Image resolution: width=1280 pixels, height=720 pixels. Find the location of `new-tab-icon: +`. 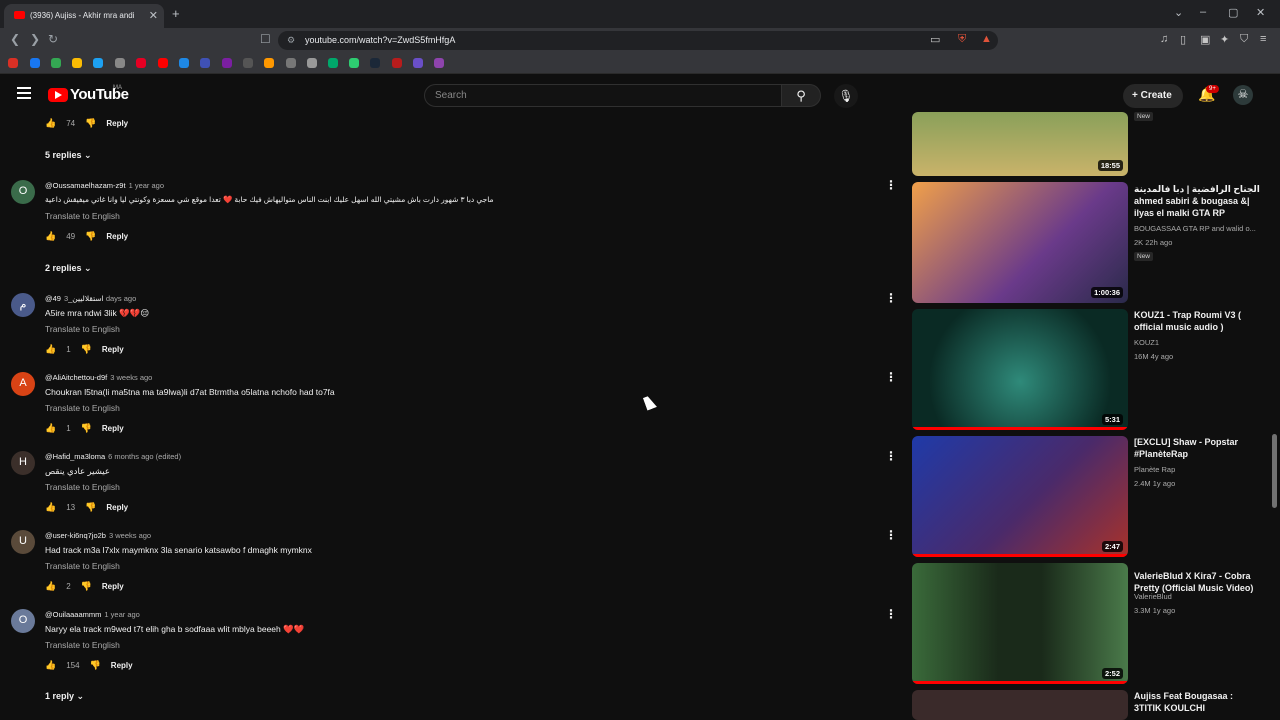

new-tab-icon: + is located at coordinates (176, 13).